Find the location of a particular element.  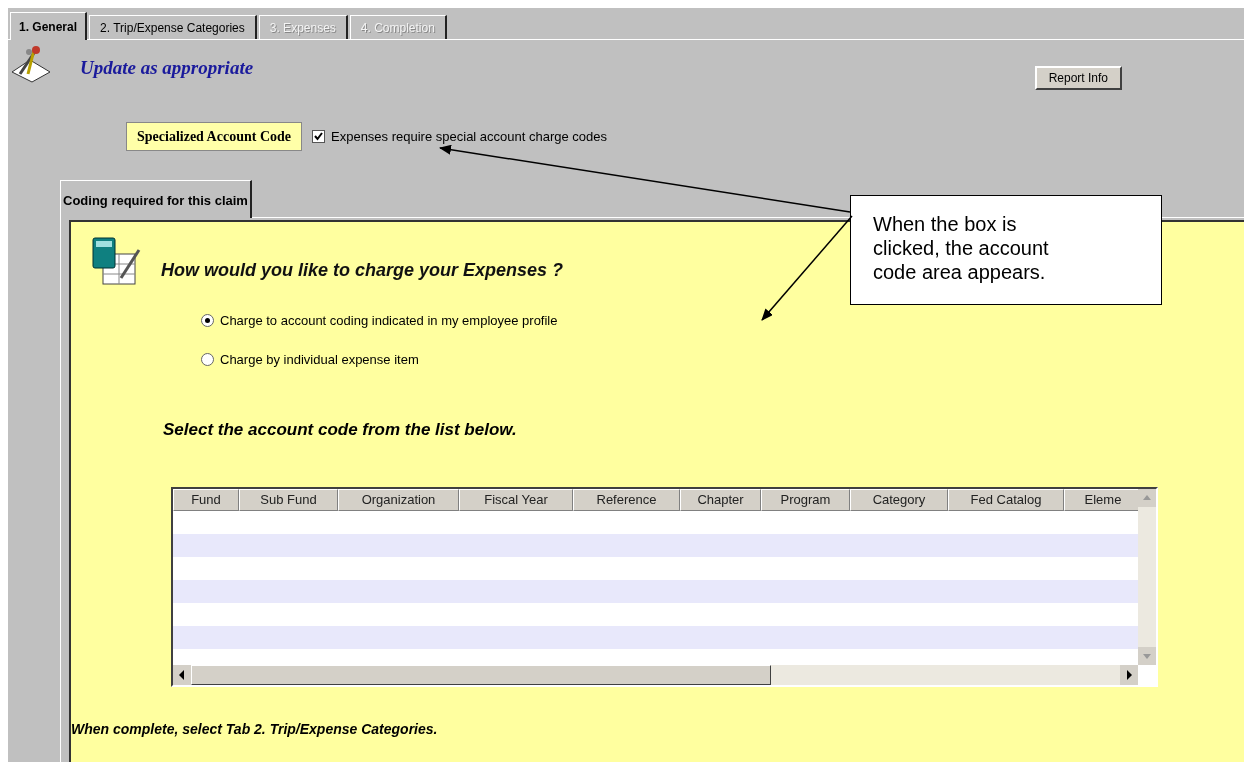

list-heading: Select the account code from the list below. is located at coordinates (340, 430).